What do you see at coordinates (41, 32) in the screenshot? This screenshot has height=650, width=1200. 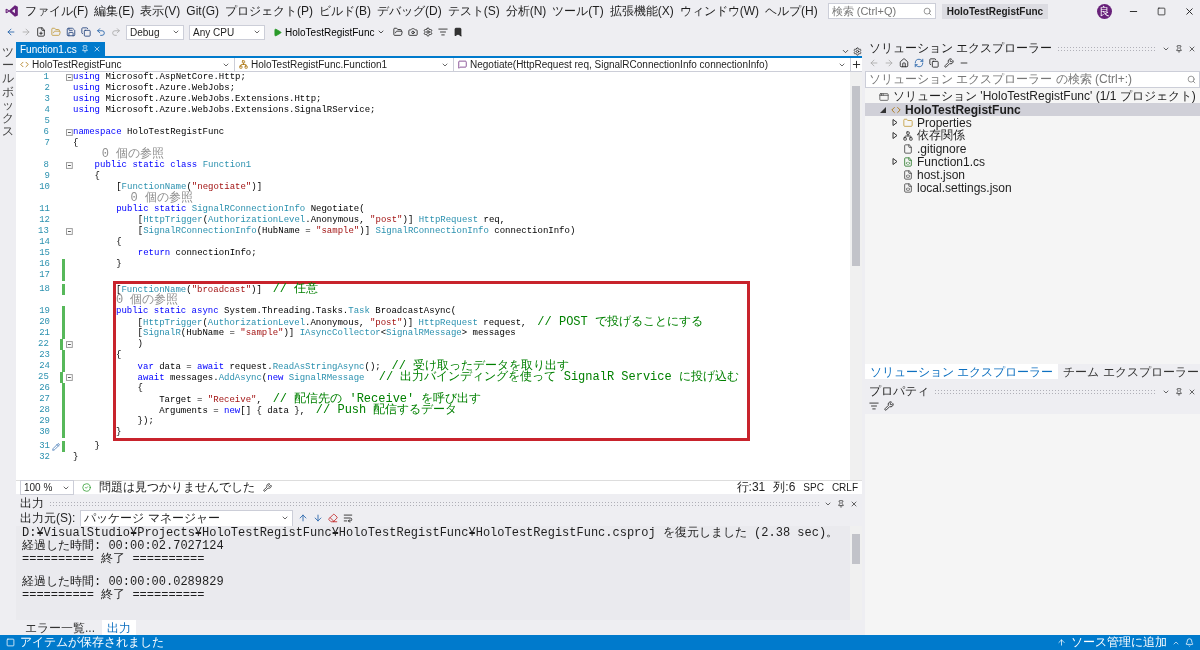 I see `new-file-icon` at bounding box center [41, 32].